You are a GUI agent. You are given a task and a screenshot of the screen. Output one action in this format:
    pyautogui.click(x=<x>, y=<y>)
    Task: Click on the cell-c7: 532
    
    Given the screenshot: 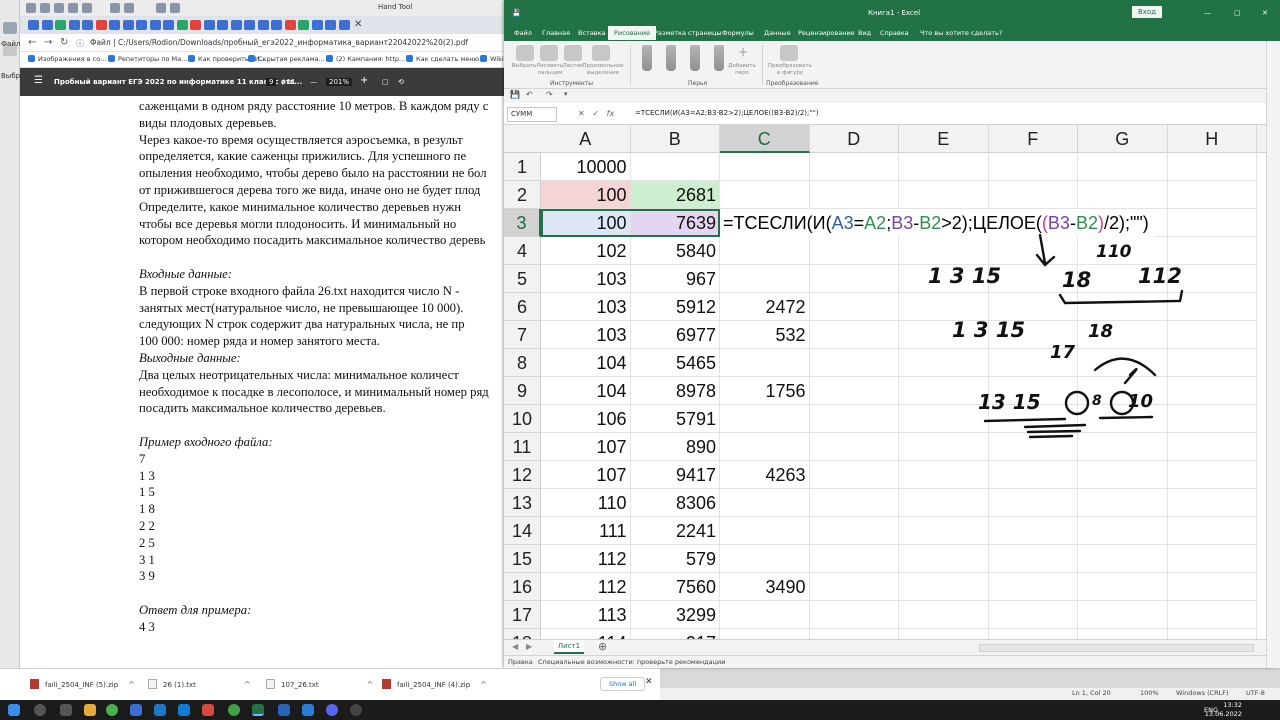 What is the action you would take?
    pyautogui.click(x=765, y=335)
    